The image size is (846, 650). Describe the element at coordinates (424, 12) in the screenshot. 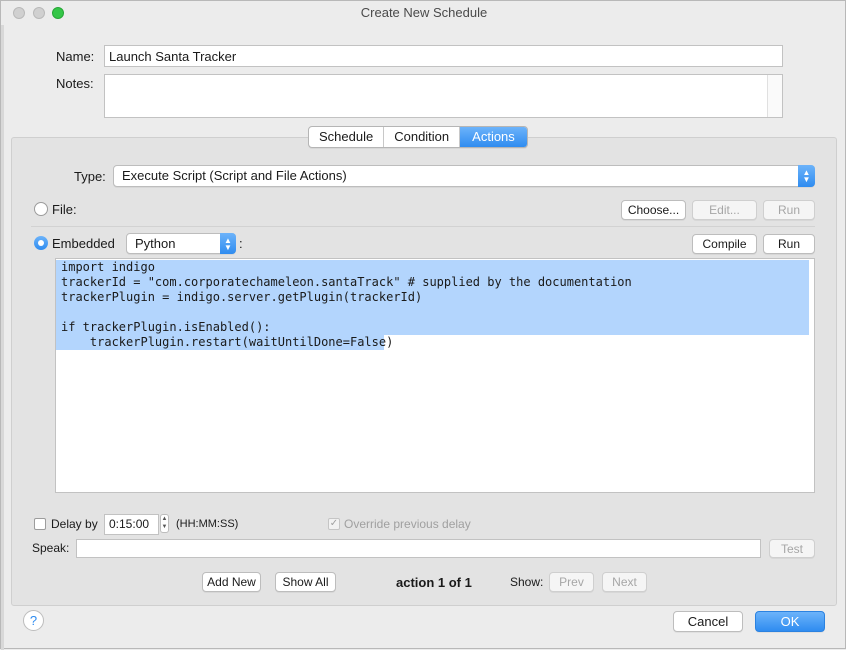

I see `window-title: Create New Schedule` at that location.